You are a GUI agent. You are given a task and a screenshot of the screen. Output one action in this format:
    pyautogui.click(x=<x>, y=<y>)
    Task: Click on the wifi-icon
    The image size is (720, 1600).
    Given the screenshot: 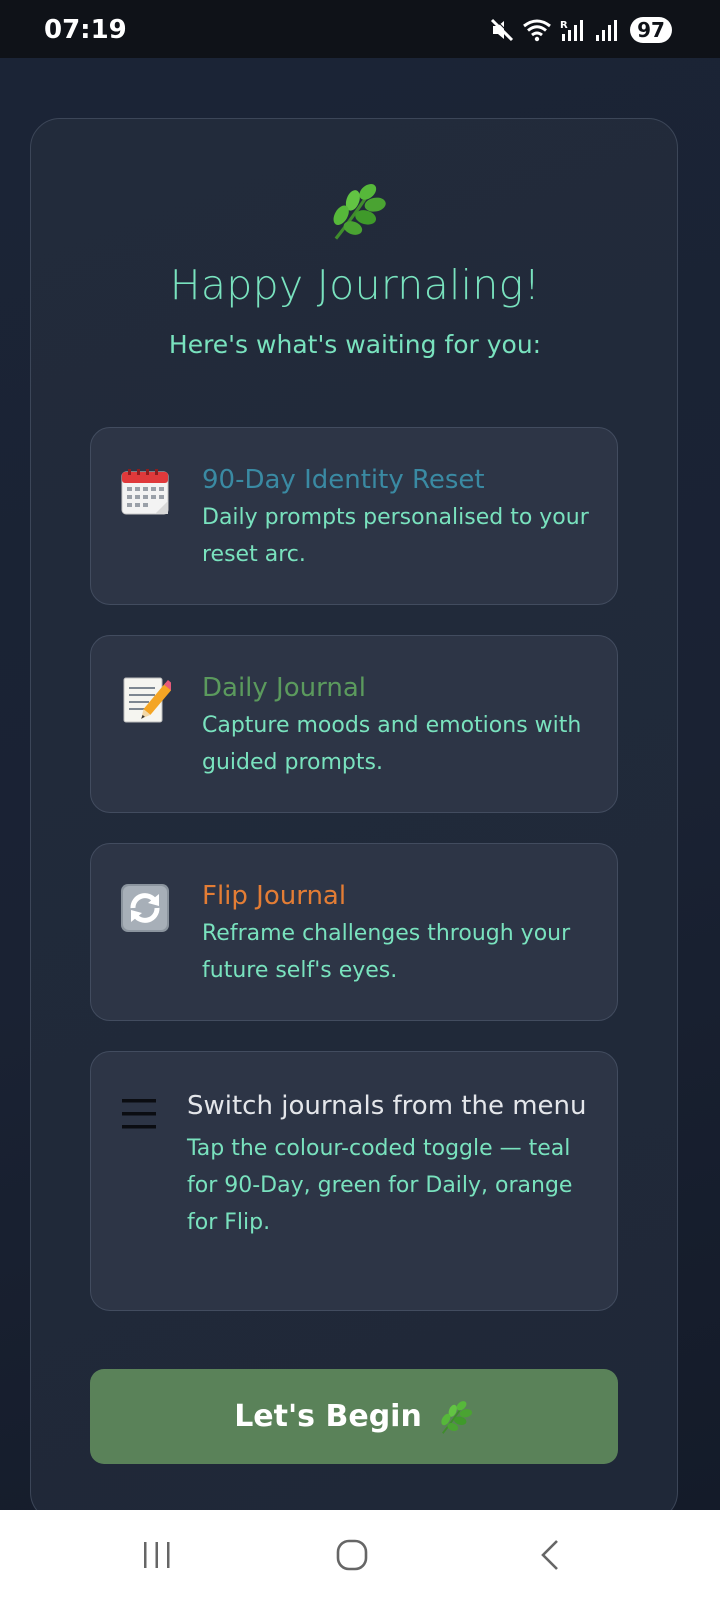 What is the action you would take?
    pyautogui.click(x=537, y=30)
    